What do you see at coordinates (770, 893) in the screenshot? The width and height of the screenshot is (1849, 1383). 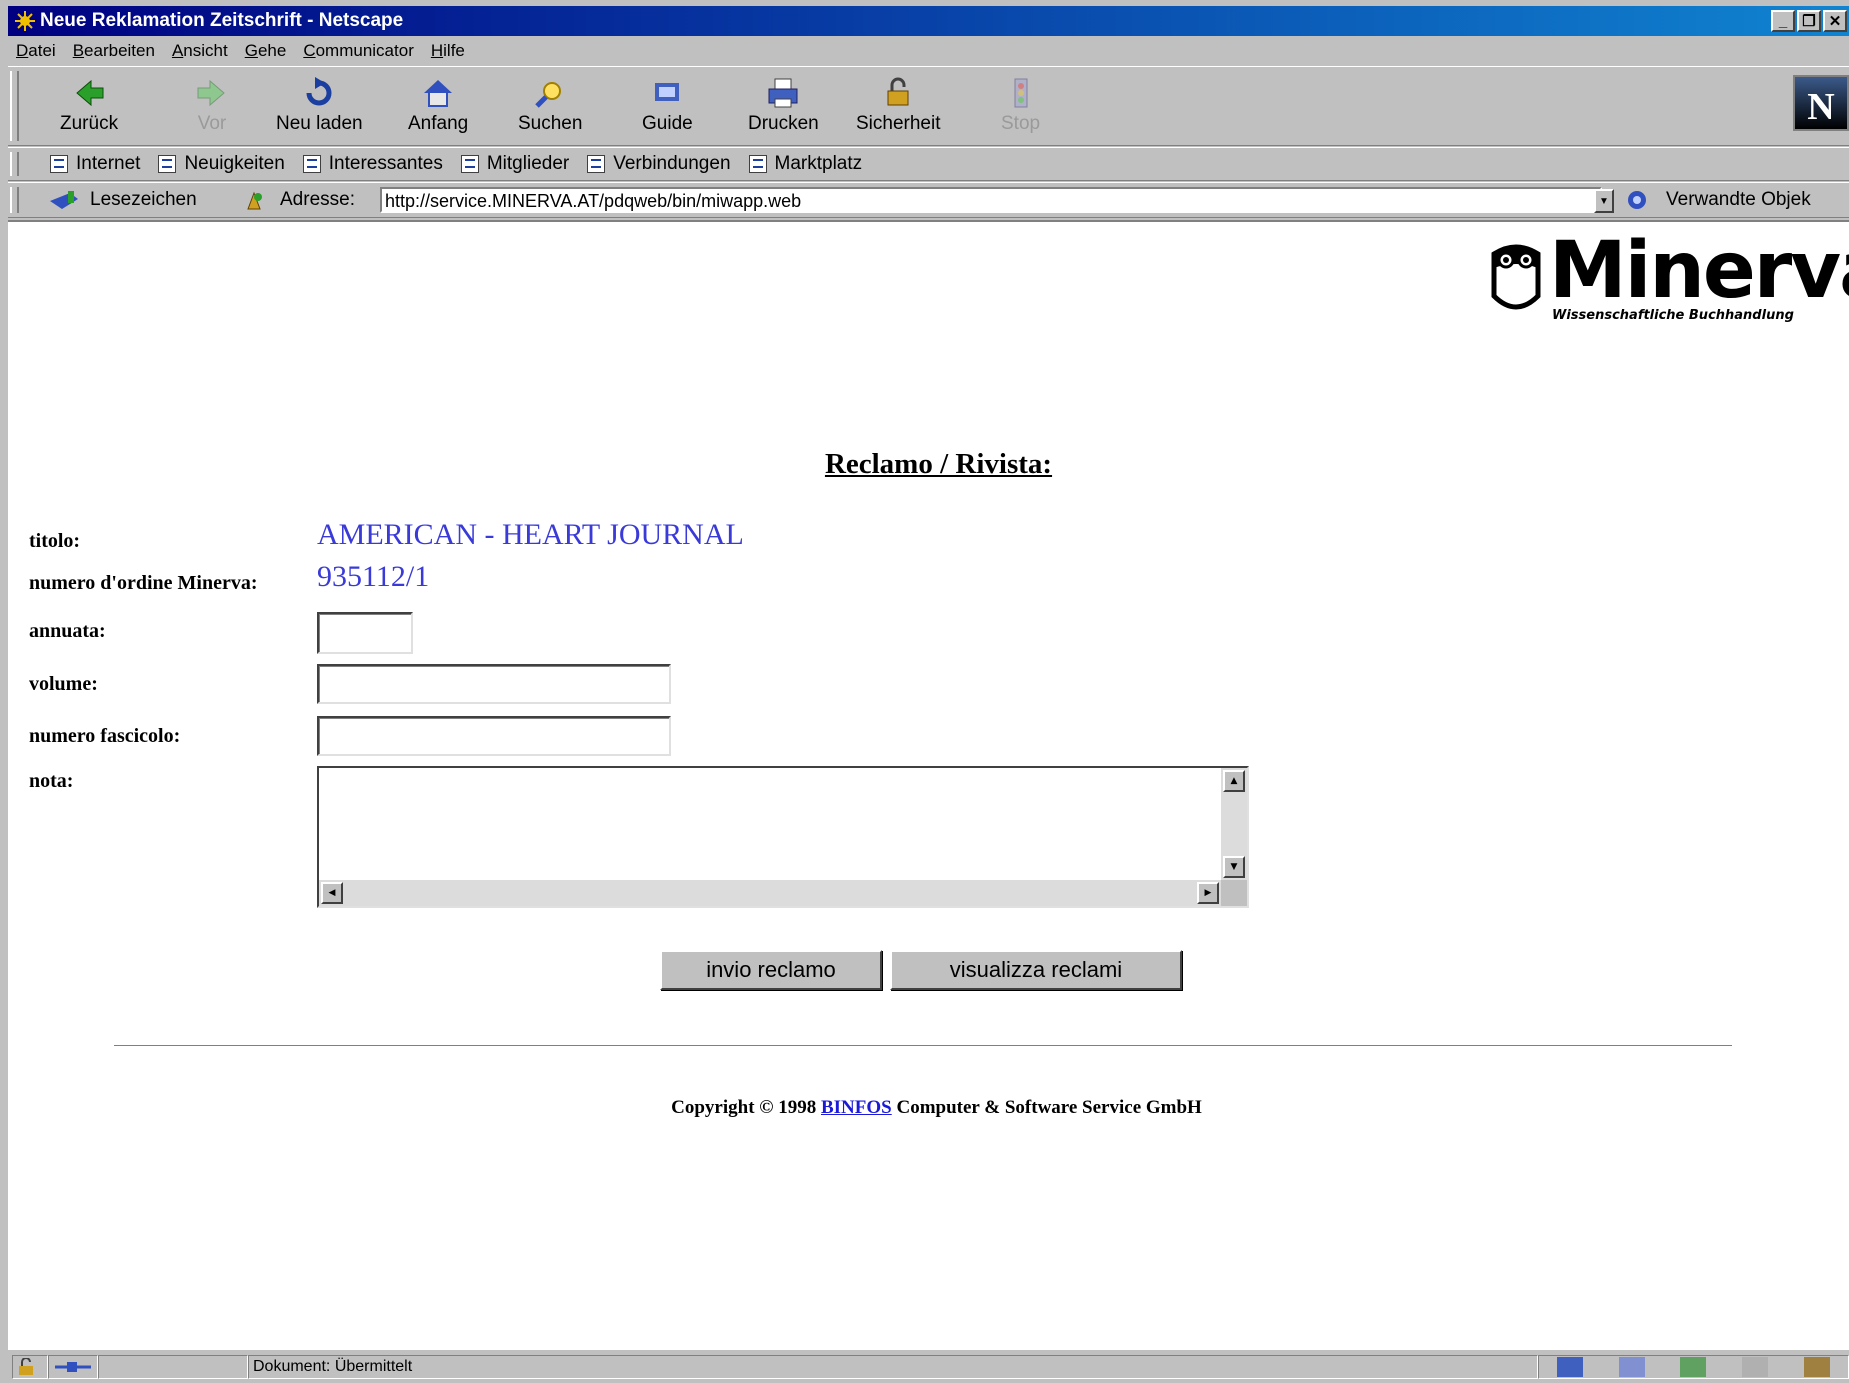 I see `nota-horizontal-scrollbar: ◀ ▶` at bounding box center [770, 893].